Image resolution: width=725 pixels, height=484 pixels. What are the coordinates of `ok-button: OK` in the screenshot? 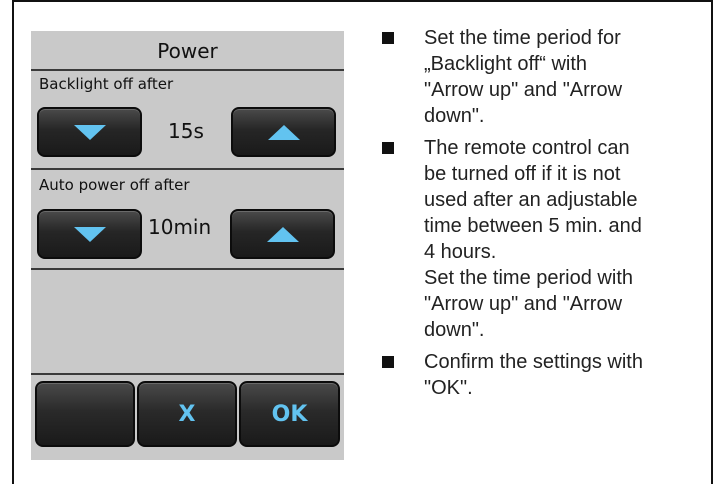 It's located at (289, 414).